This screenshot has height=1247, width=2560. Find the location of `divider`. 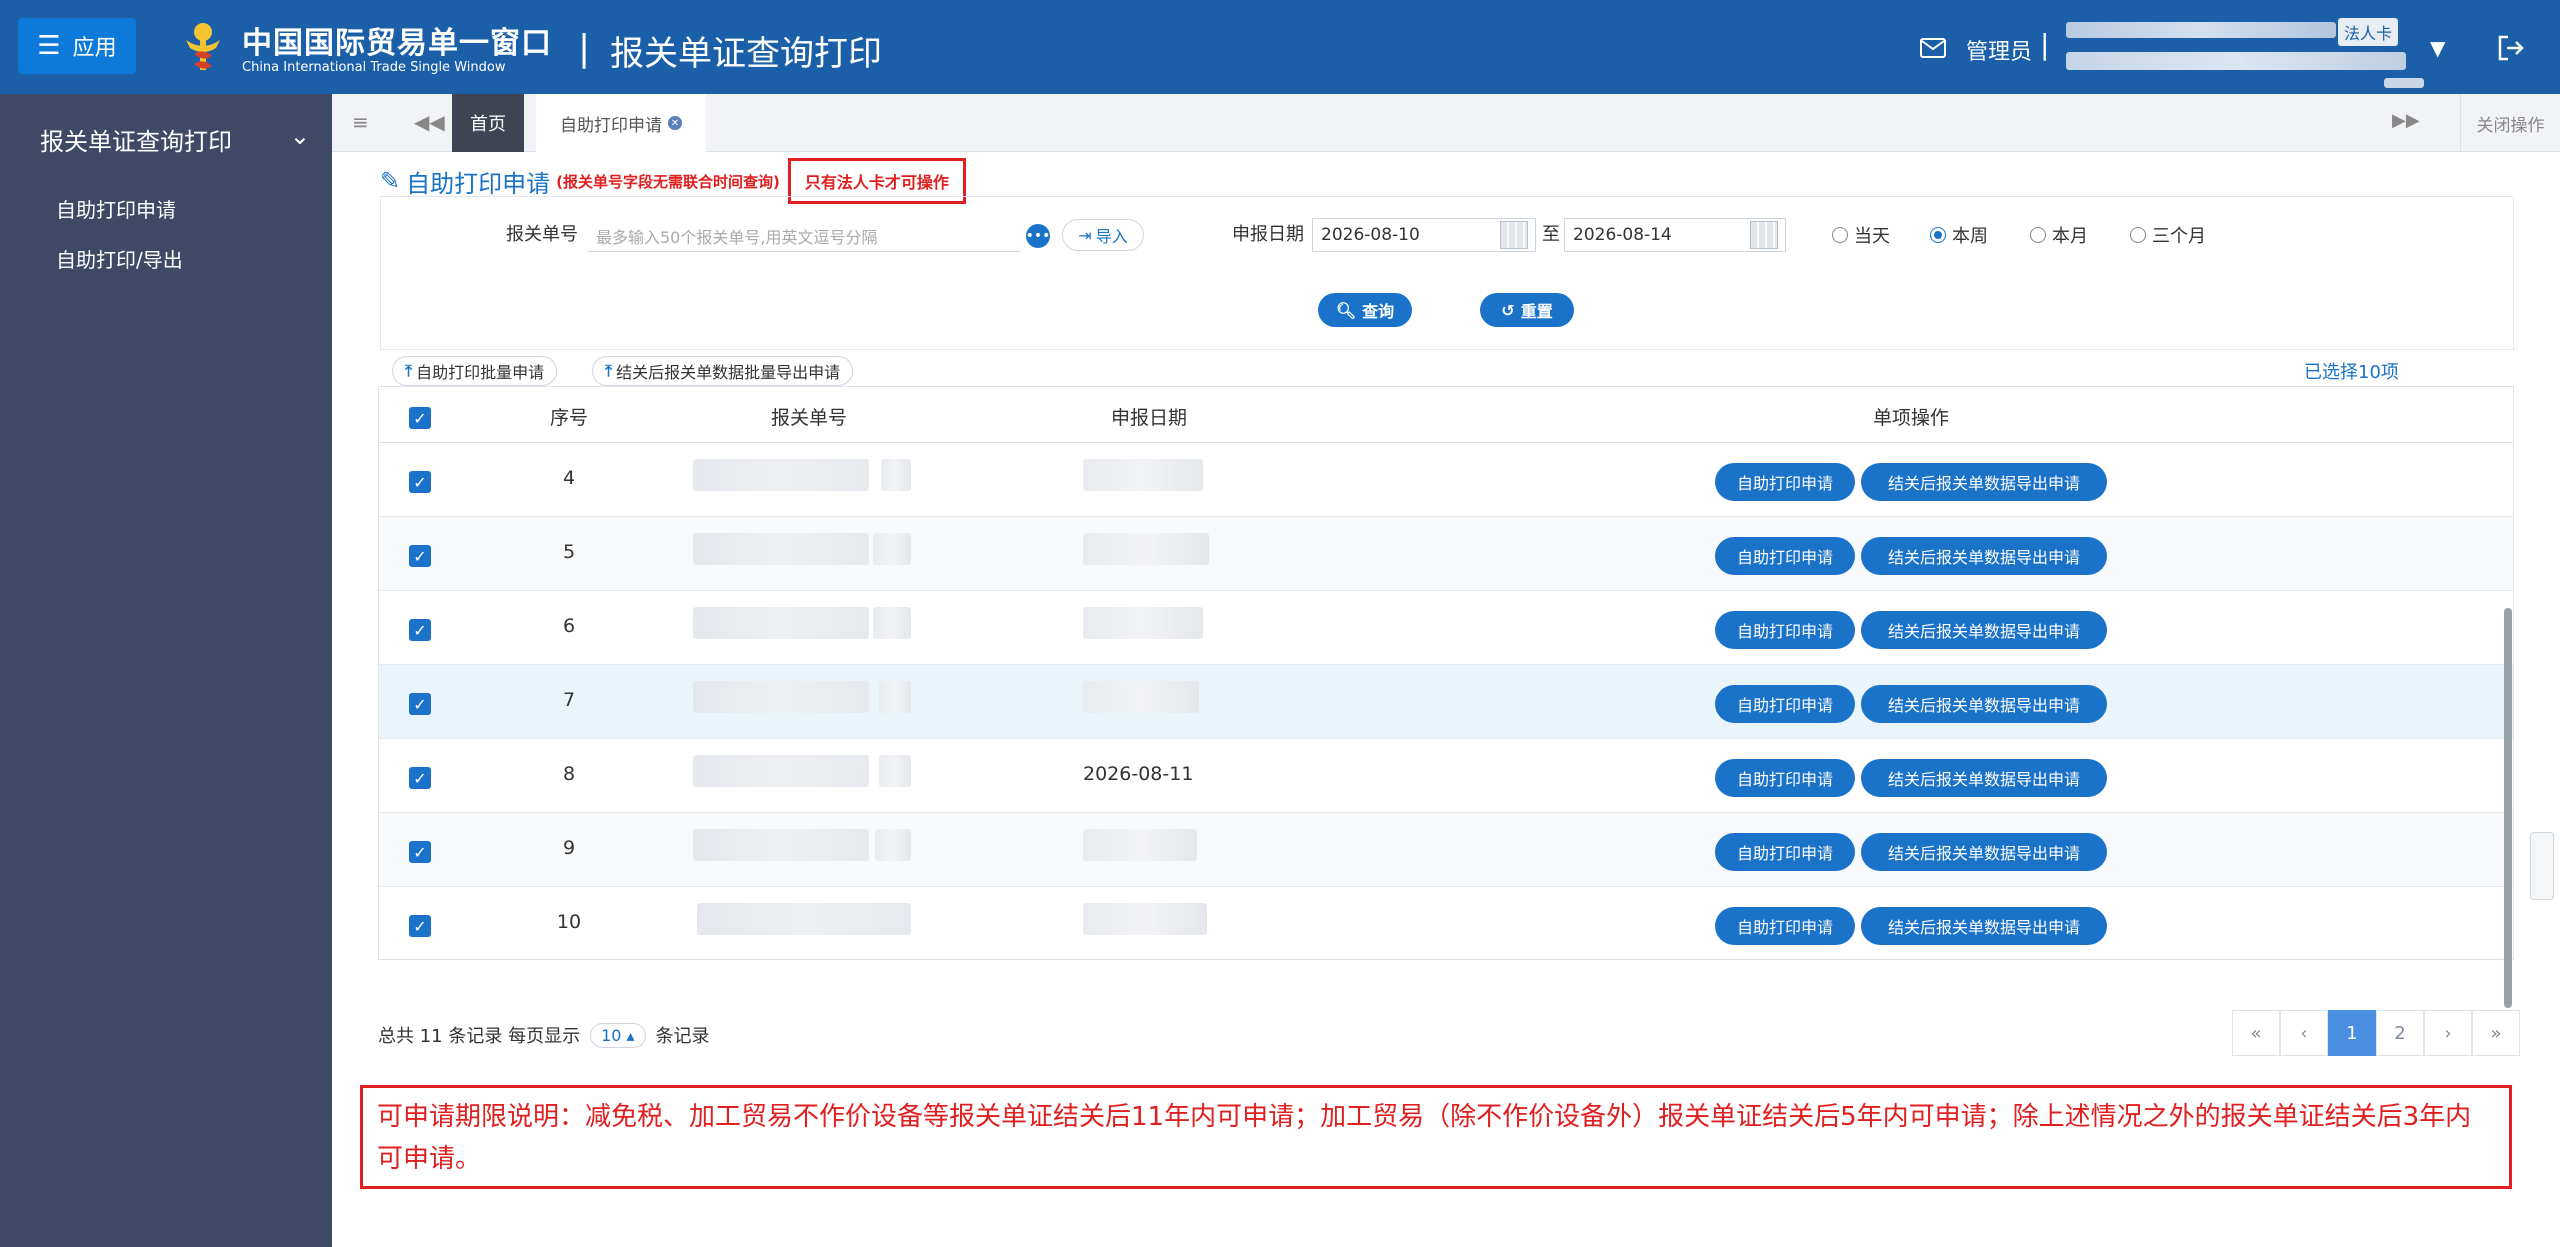

divider is located at coordinates (1447, 196).